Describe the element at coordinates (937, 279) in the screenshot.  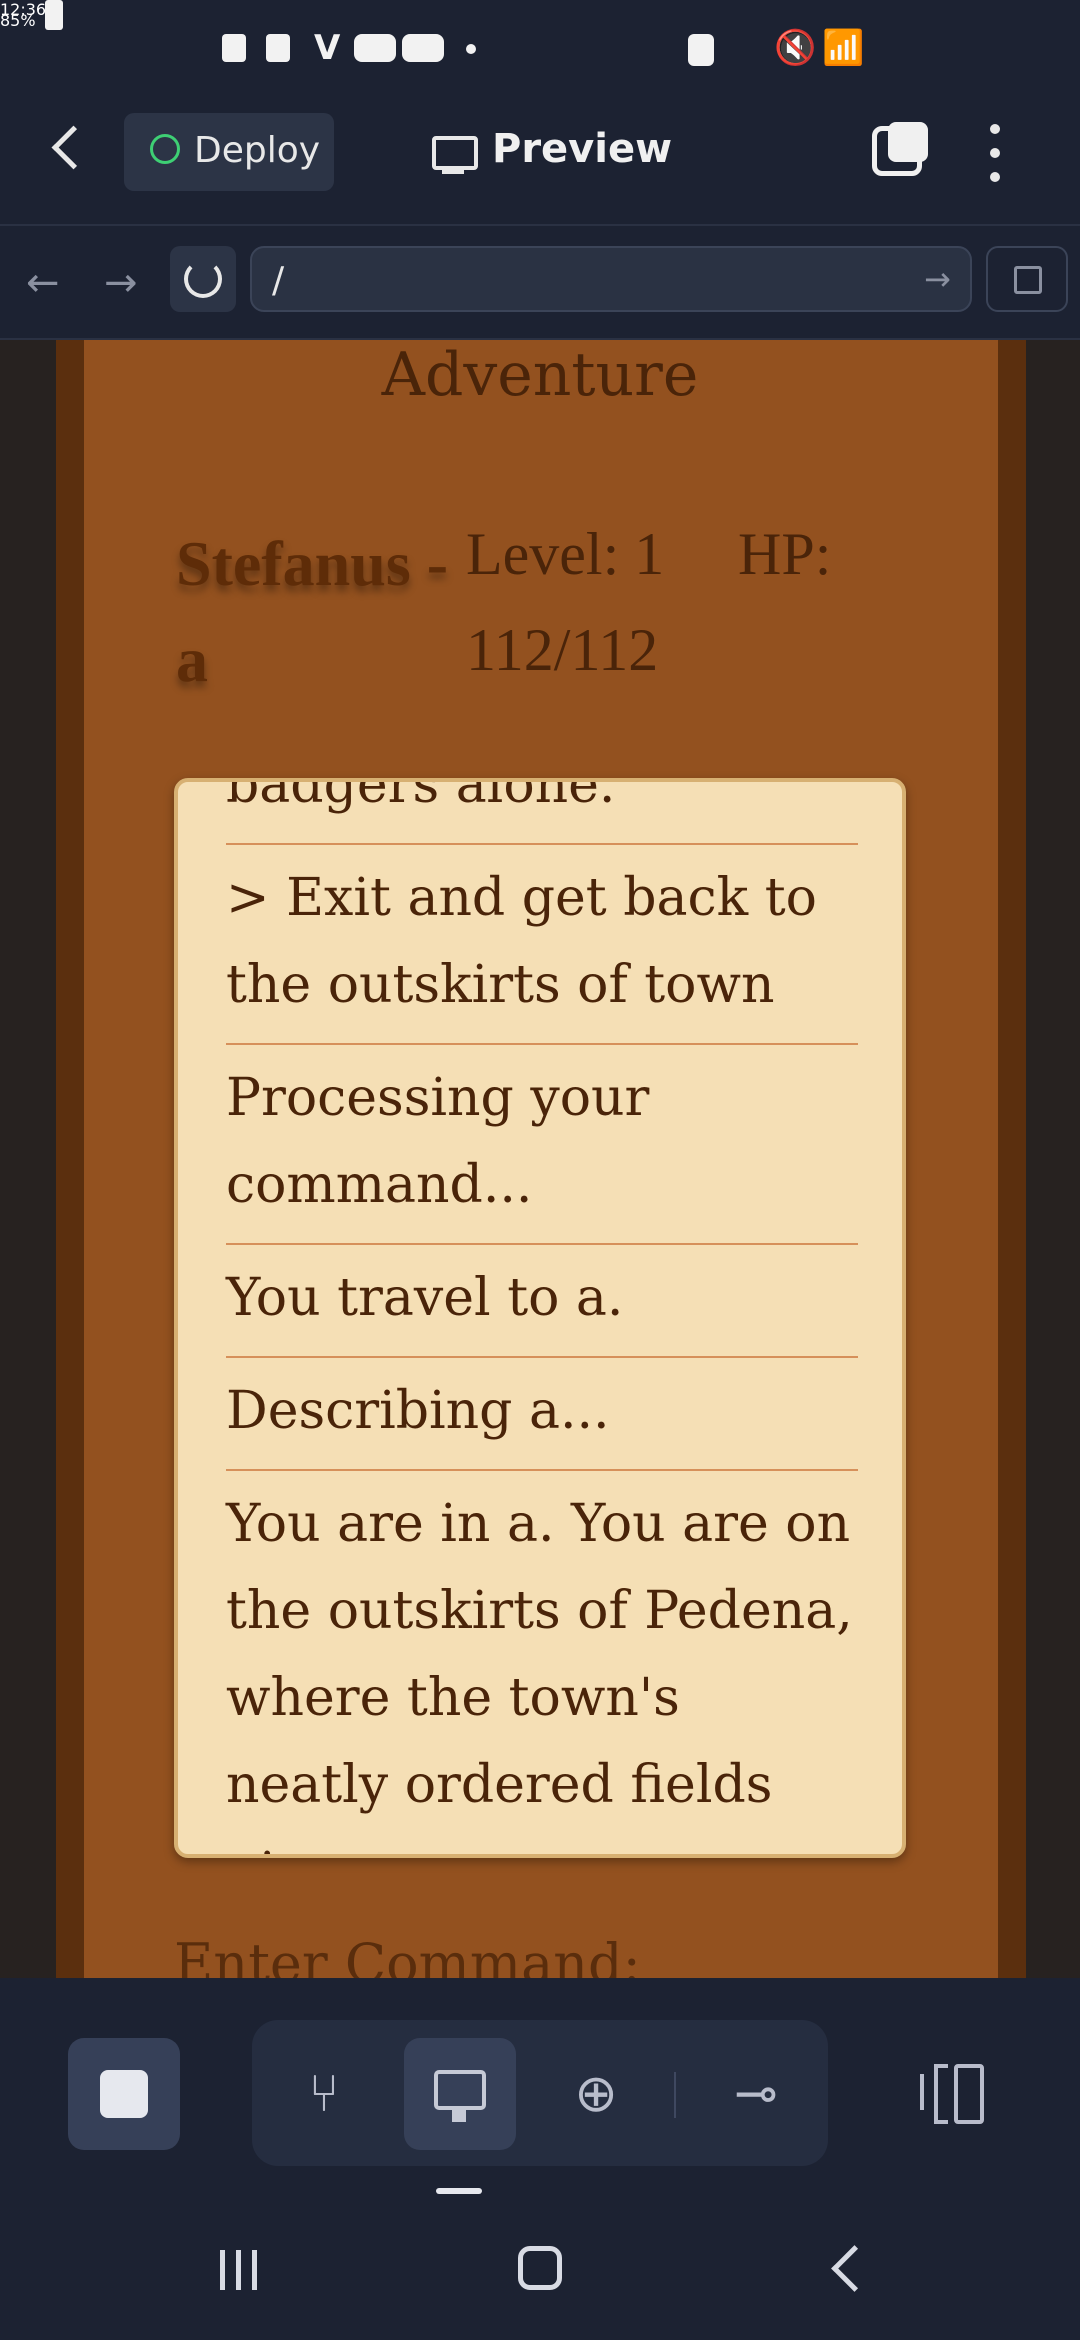
I see `go-arrow-icon: →` at that location.